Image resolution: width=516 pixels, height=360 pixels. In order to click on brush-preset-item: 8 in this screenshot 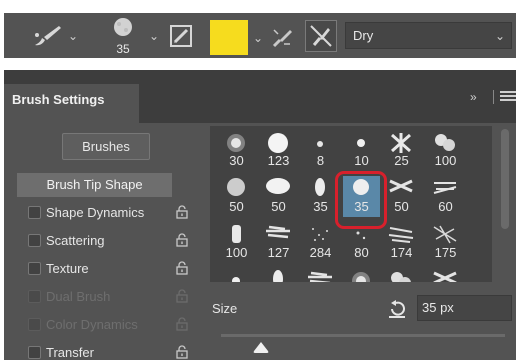, I will do `click(320, 150)`.